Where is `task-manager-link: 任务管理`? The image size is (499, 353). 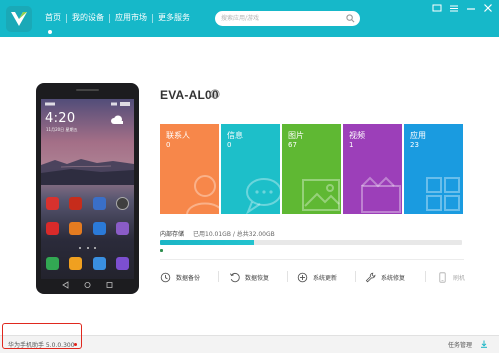 task-manager-link: 任务管理 is located at coordinates (460, 344).